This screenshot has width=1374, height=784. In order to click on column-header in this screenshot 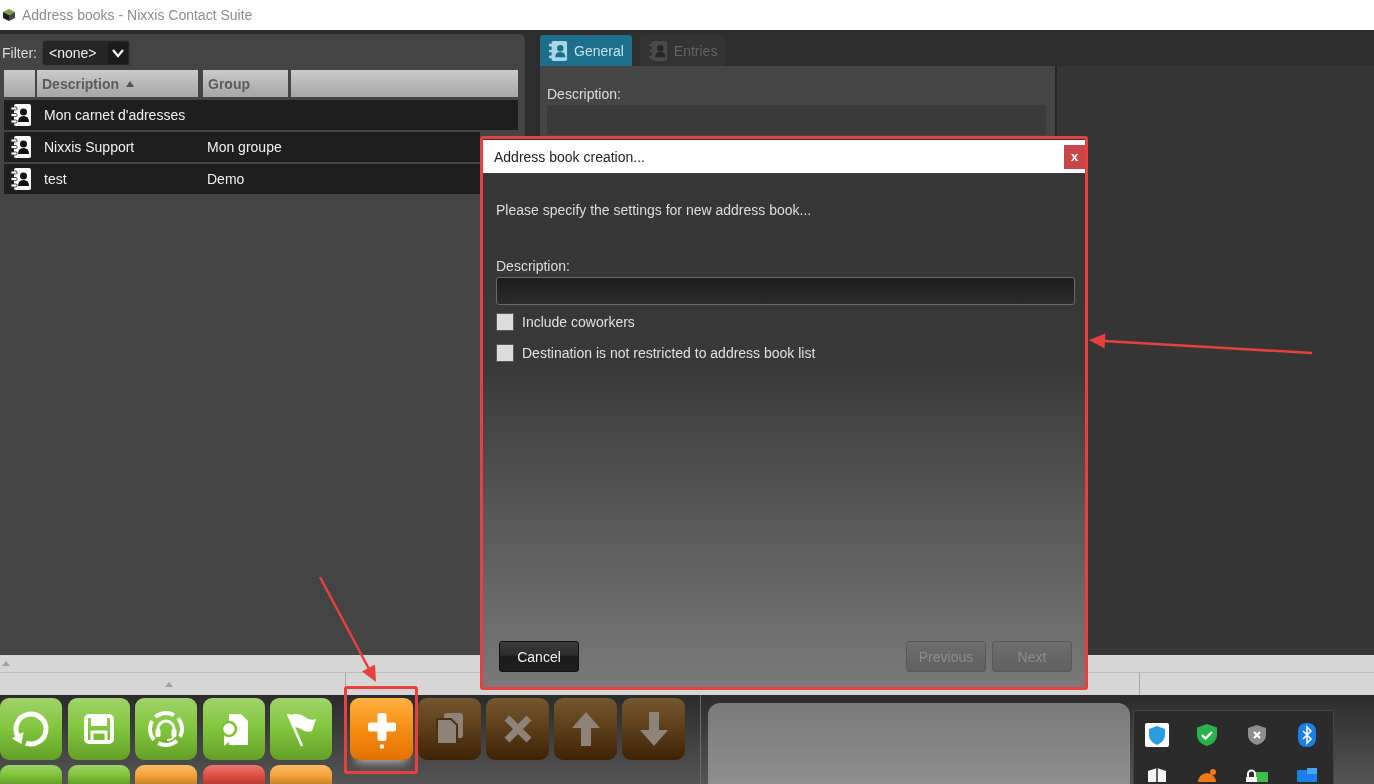, I will do `click(19, 83)`.